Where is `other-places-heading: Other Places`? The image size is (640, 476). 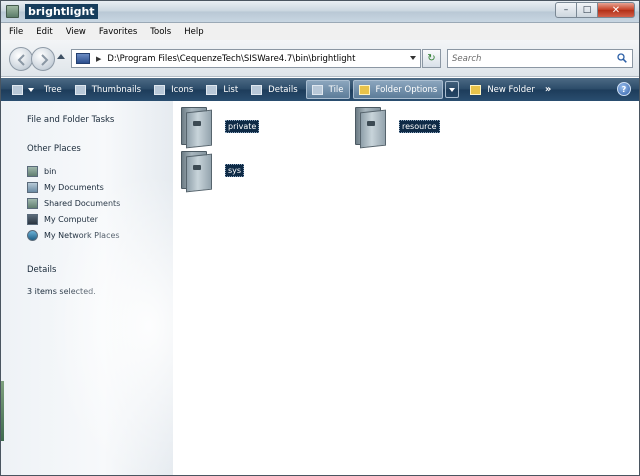 other-places-heading: Other Places is located at coordinates (54, 149).